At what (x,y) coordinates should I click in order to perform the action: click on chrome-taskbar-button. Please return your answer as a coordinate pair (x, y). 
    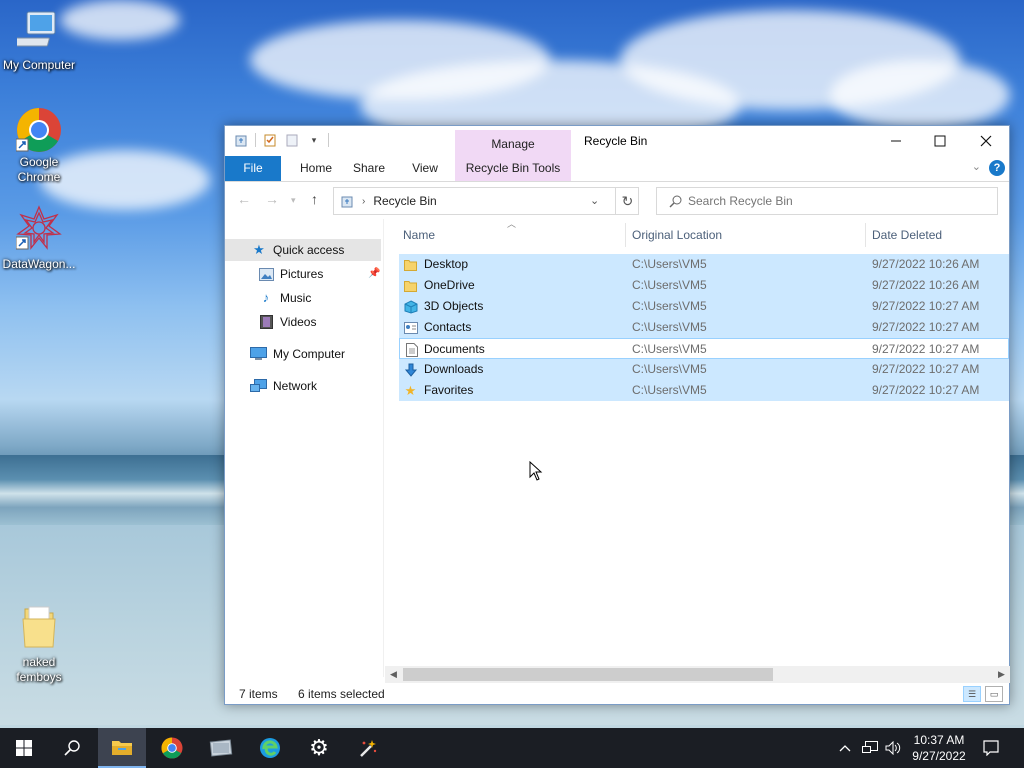
    Looking at the image, I should click on (172, 748).